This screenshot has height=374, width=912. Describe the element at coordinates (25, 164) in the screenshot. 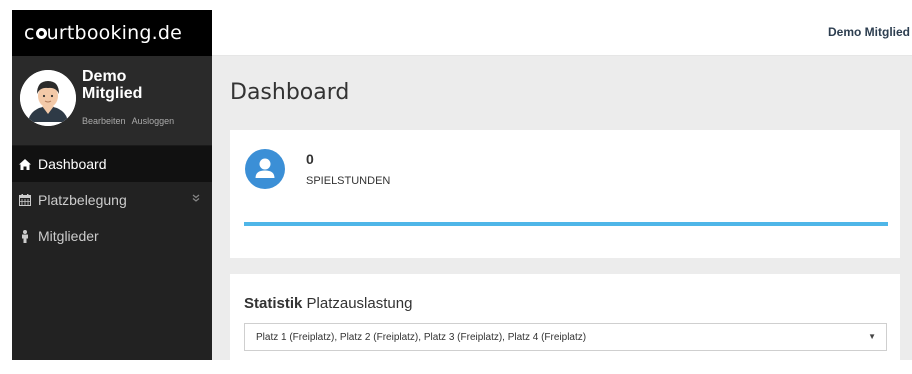

I see `home-icon` at that location.